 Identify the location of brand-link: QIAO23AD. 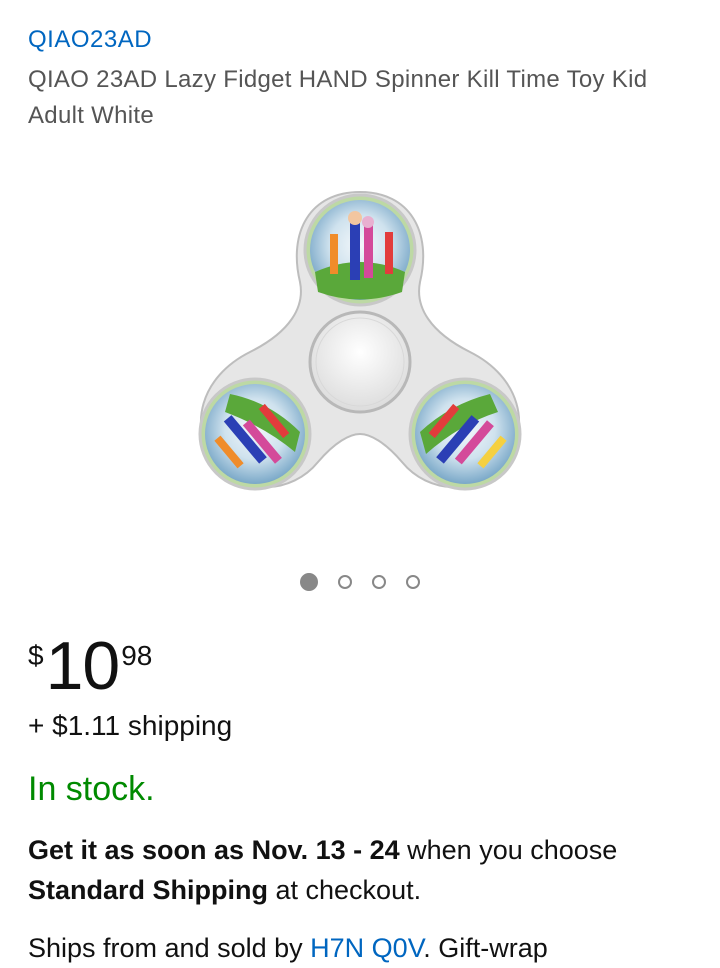
(90, 40).